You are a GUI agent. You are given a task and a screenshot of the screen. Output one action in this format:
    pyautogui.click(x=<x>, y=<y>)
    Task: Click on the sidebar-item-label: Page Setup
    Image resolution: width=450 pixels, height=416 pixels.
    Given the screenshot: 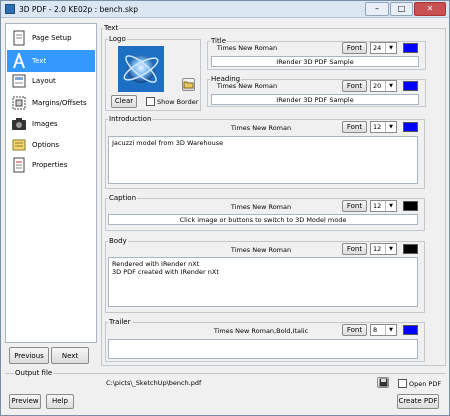 What is the action you would take?
    pyautogui.click(x=52, y=38)
    